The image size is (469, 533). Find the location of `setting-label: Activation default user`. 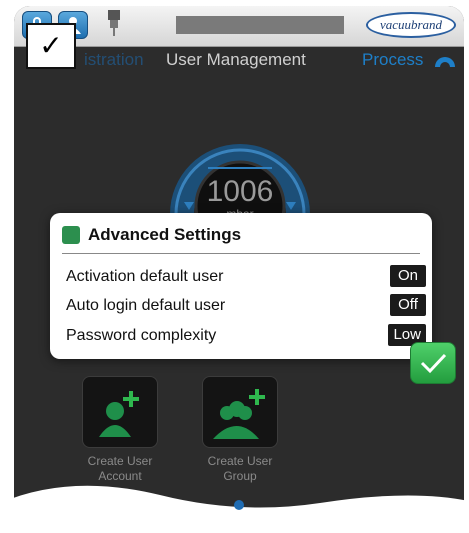

setting-label: Activation default user is located at coordinates (145, 276).